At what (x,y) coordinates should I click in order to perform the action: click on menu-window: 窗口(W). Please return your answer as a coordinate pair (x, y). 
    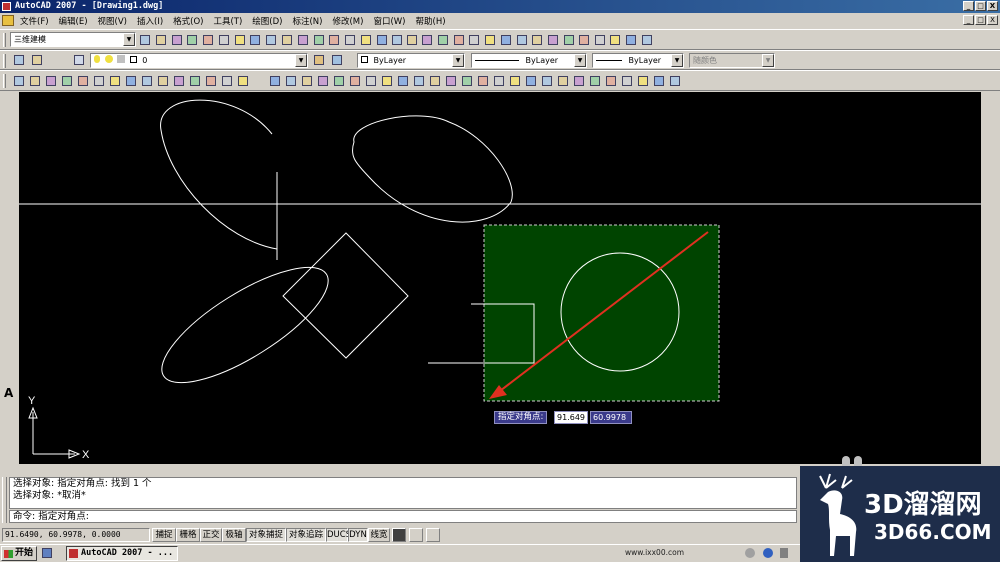
    Looking at the image, I should click on (390, 21).